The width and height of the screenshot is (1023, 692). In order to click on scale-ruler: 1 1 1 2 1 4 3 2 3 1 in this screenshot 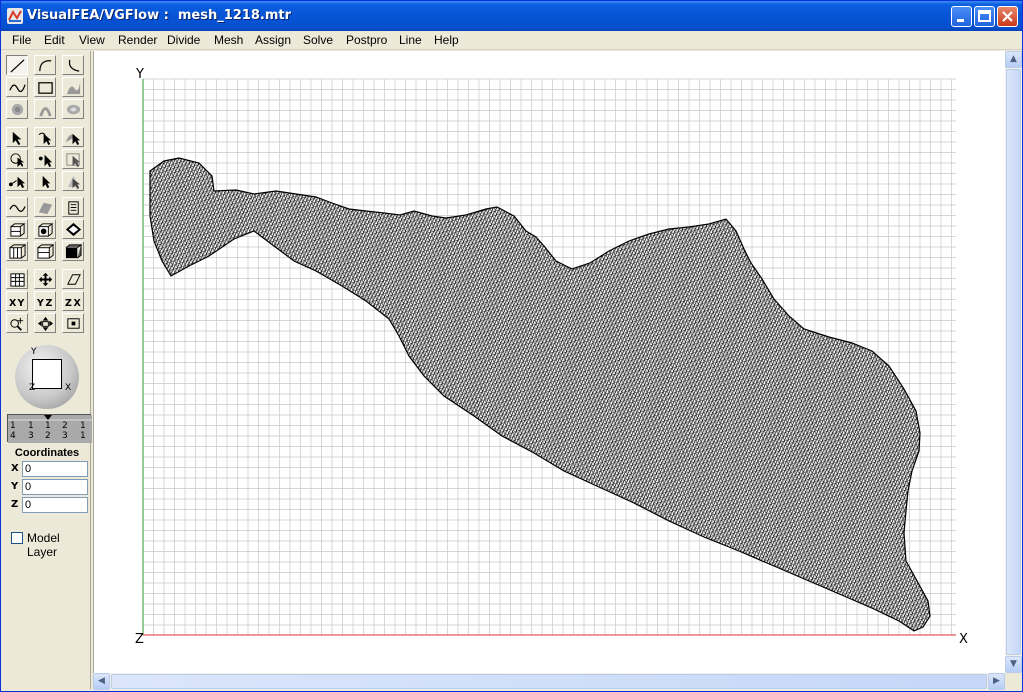, I will do `click(49, 428)`.